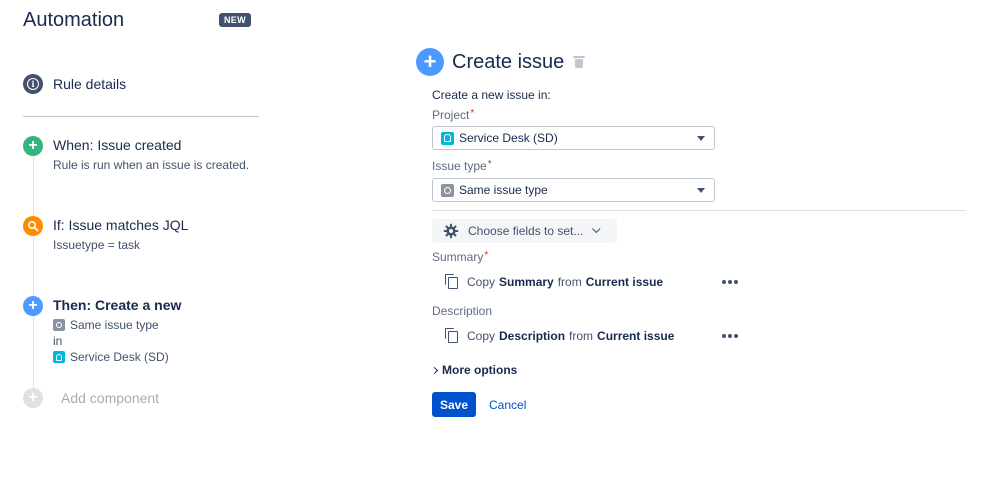 The width and height of the screenshot is (999, 484). Describe the element at coordinates (114, 325) in the screenshot. I see `step-issue-type-text: Same issue type` at that location.